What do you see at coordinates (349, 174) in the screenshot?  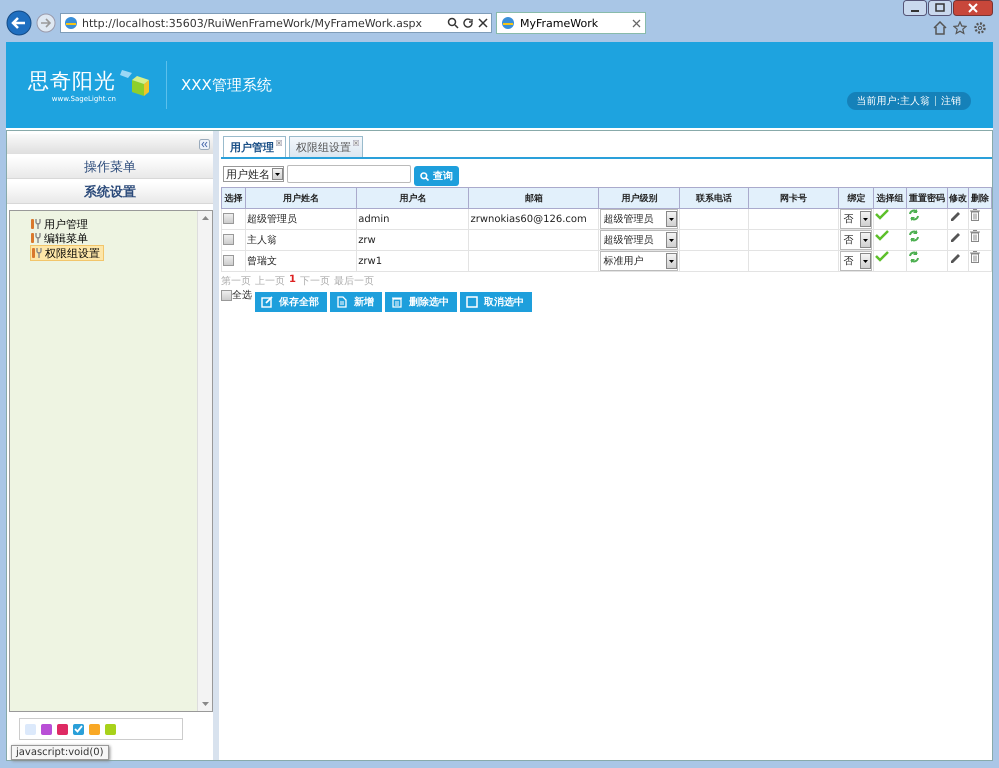 I see `search-input` at bounding box center [349, 174].